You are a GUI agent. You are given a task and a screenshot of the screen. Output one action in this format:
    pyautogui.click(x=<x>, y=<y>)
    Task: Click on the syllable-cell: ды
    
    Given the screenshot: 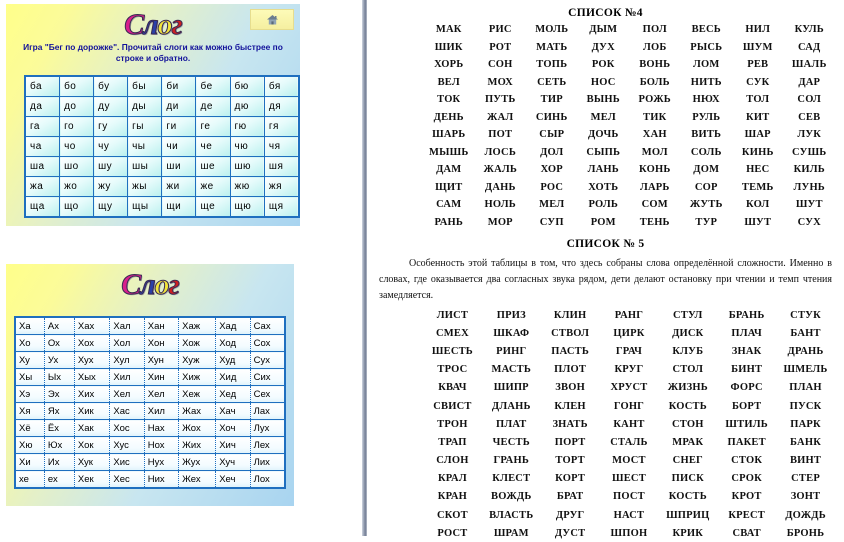 What is the action you would take?
    pyautogui.click(x=145, y=106)
    